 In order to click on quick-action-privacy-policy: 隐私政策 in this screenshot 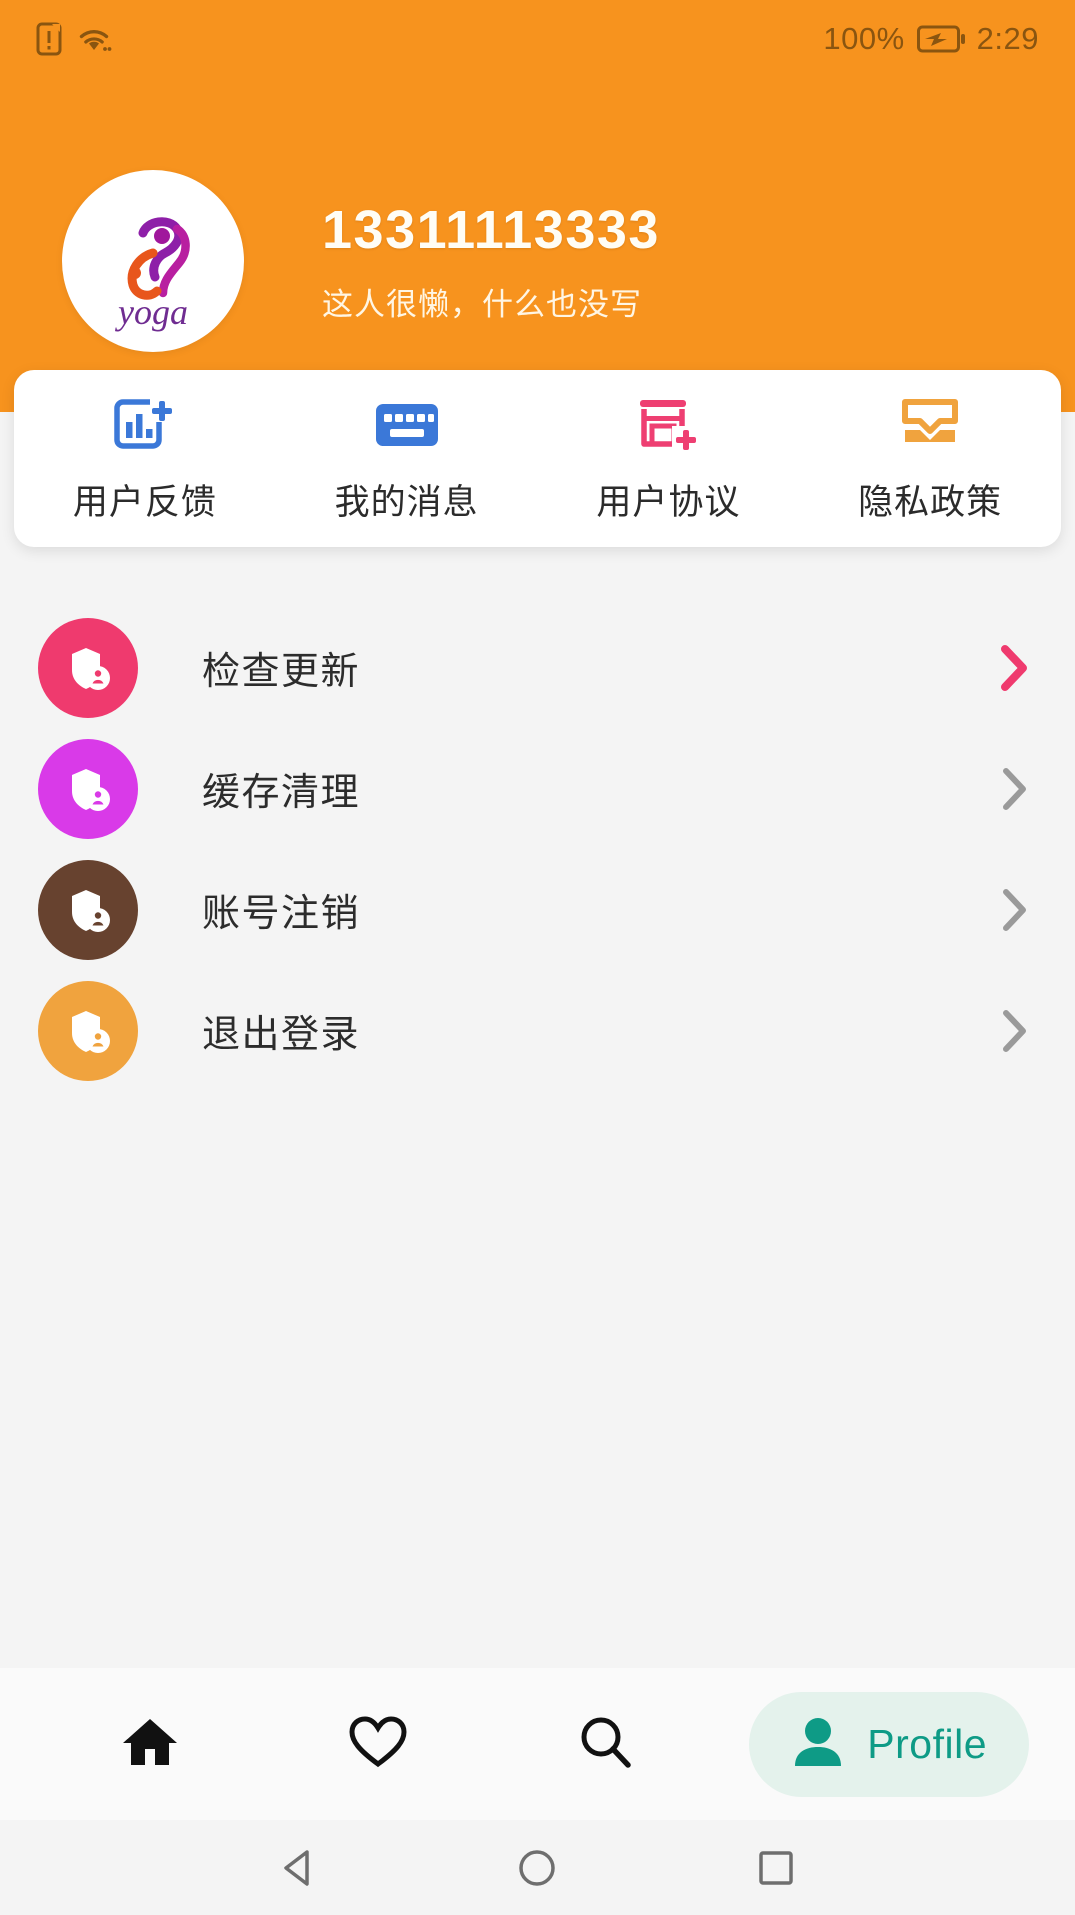, I will do `click(930, 460)`.